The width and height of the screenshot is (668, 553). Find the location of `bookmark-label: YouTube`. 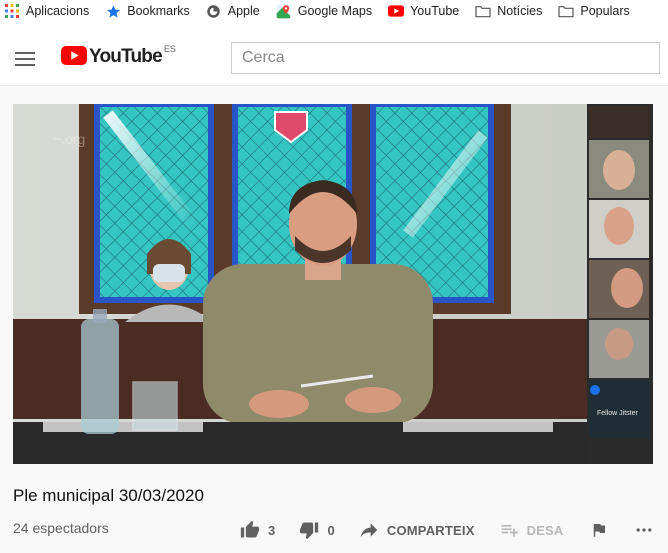

bookmark-label: YouTube is located at coordinates (435, 11).